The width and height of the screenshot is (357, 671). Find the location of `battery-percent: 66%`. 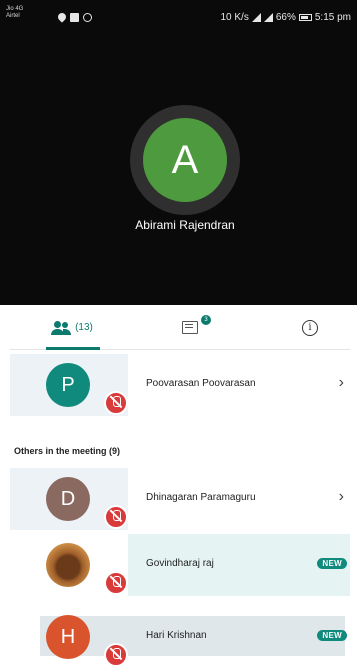

battery-percent: 66% is located at coordinates (285, 17).